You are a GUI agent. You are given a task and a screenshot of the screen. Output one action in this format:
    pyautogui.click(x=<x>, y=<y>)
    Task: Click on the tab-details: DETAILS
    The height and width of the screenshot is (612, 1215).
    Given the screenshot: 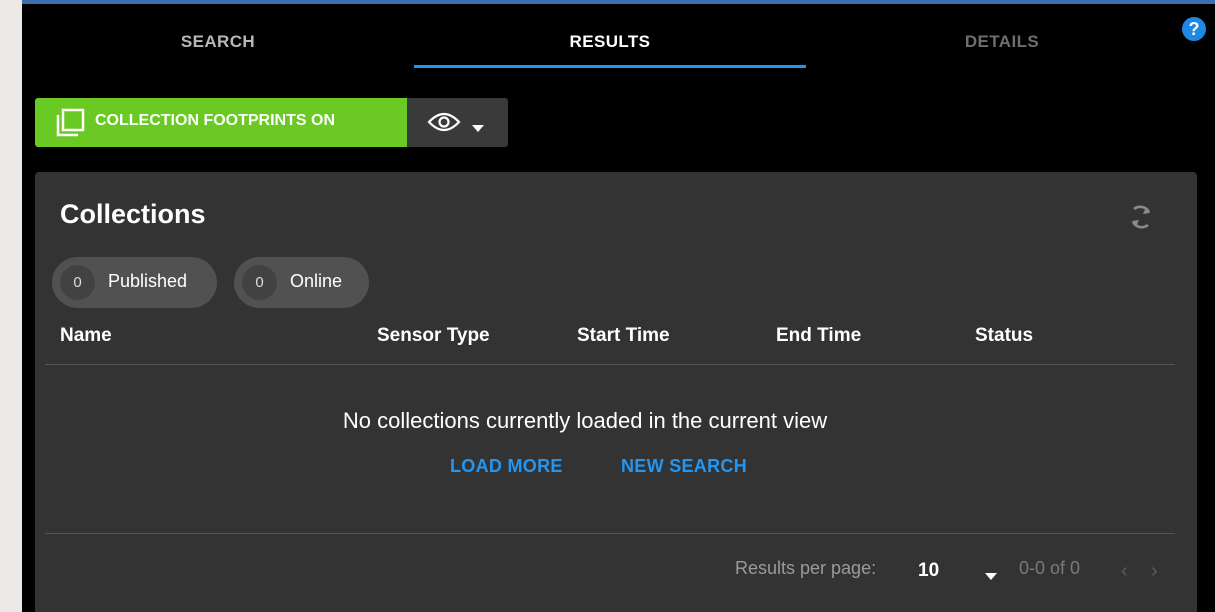 What is the action you would take?
    pyautogui.click(x=1002, y=43)
    